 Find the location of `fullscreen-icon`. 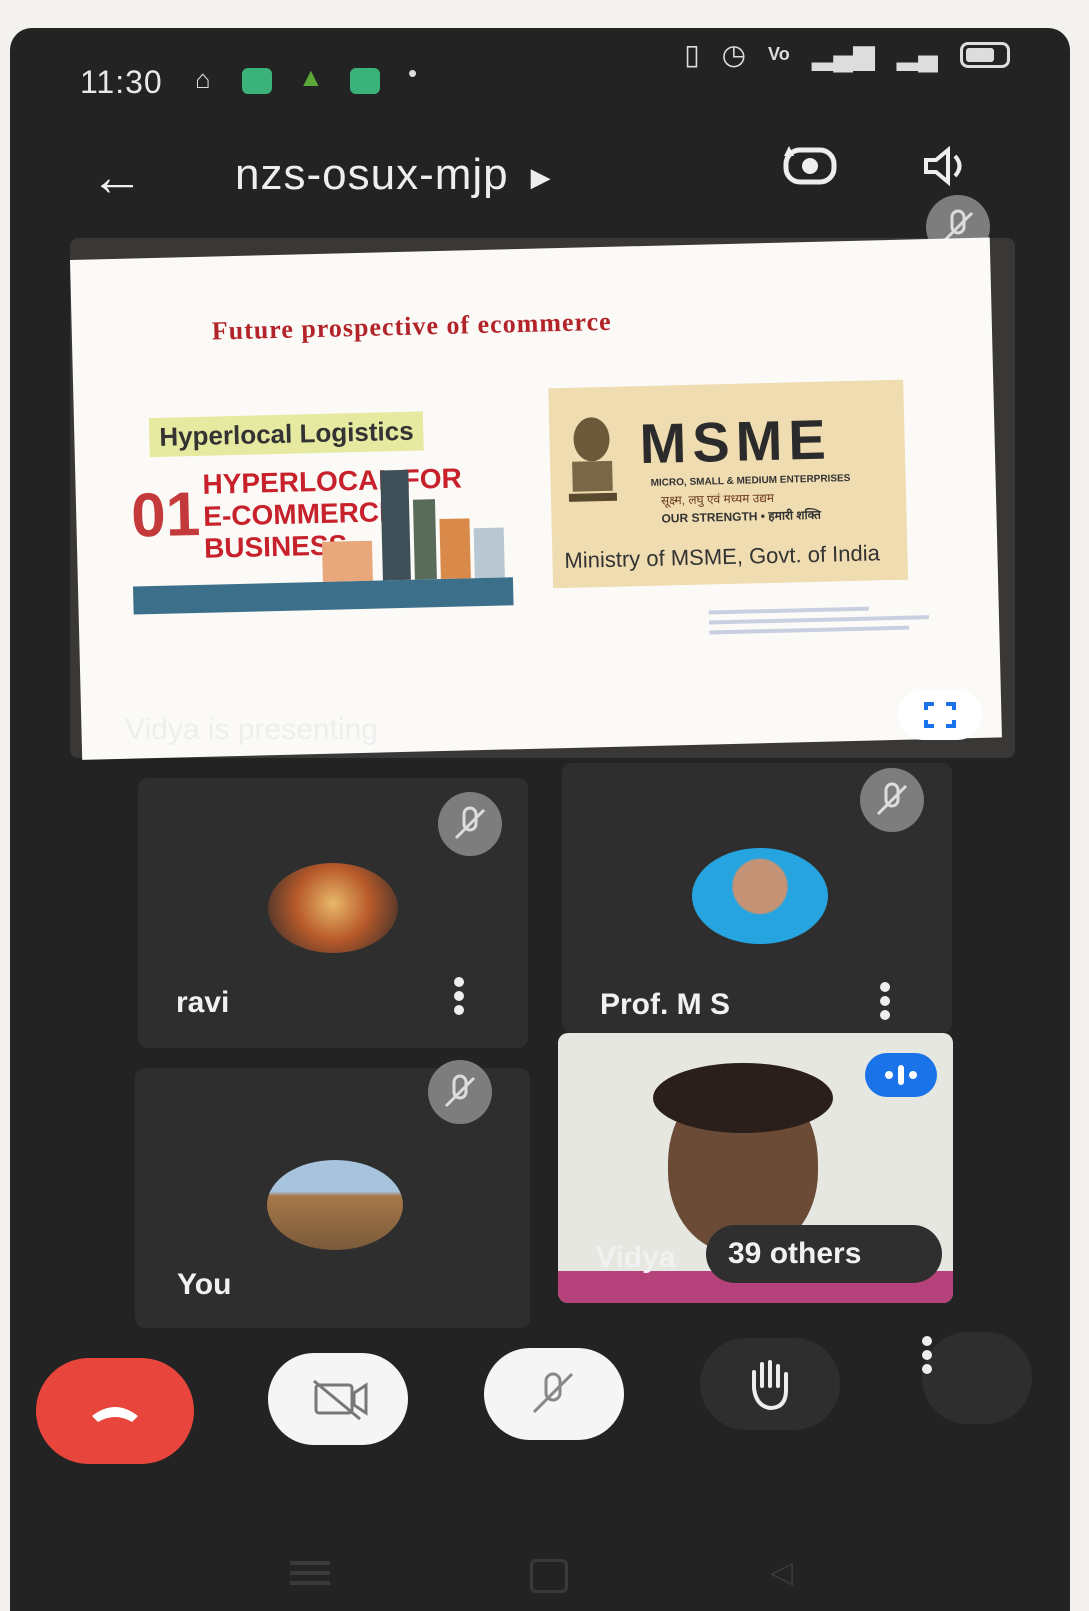

fullscreen-icon is located at coordinates (940, 715).